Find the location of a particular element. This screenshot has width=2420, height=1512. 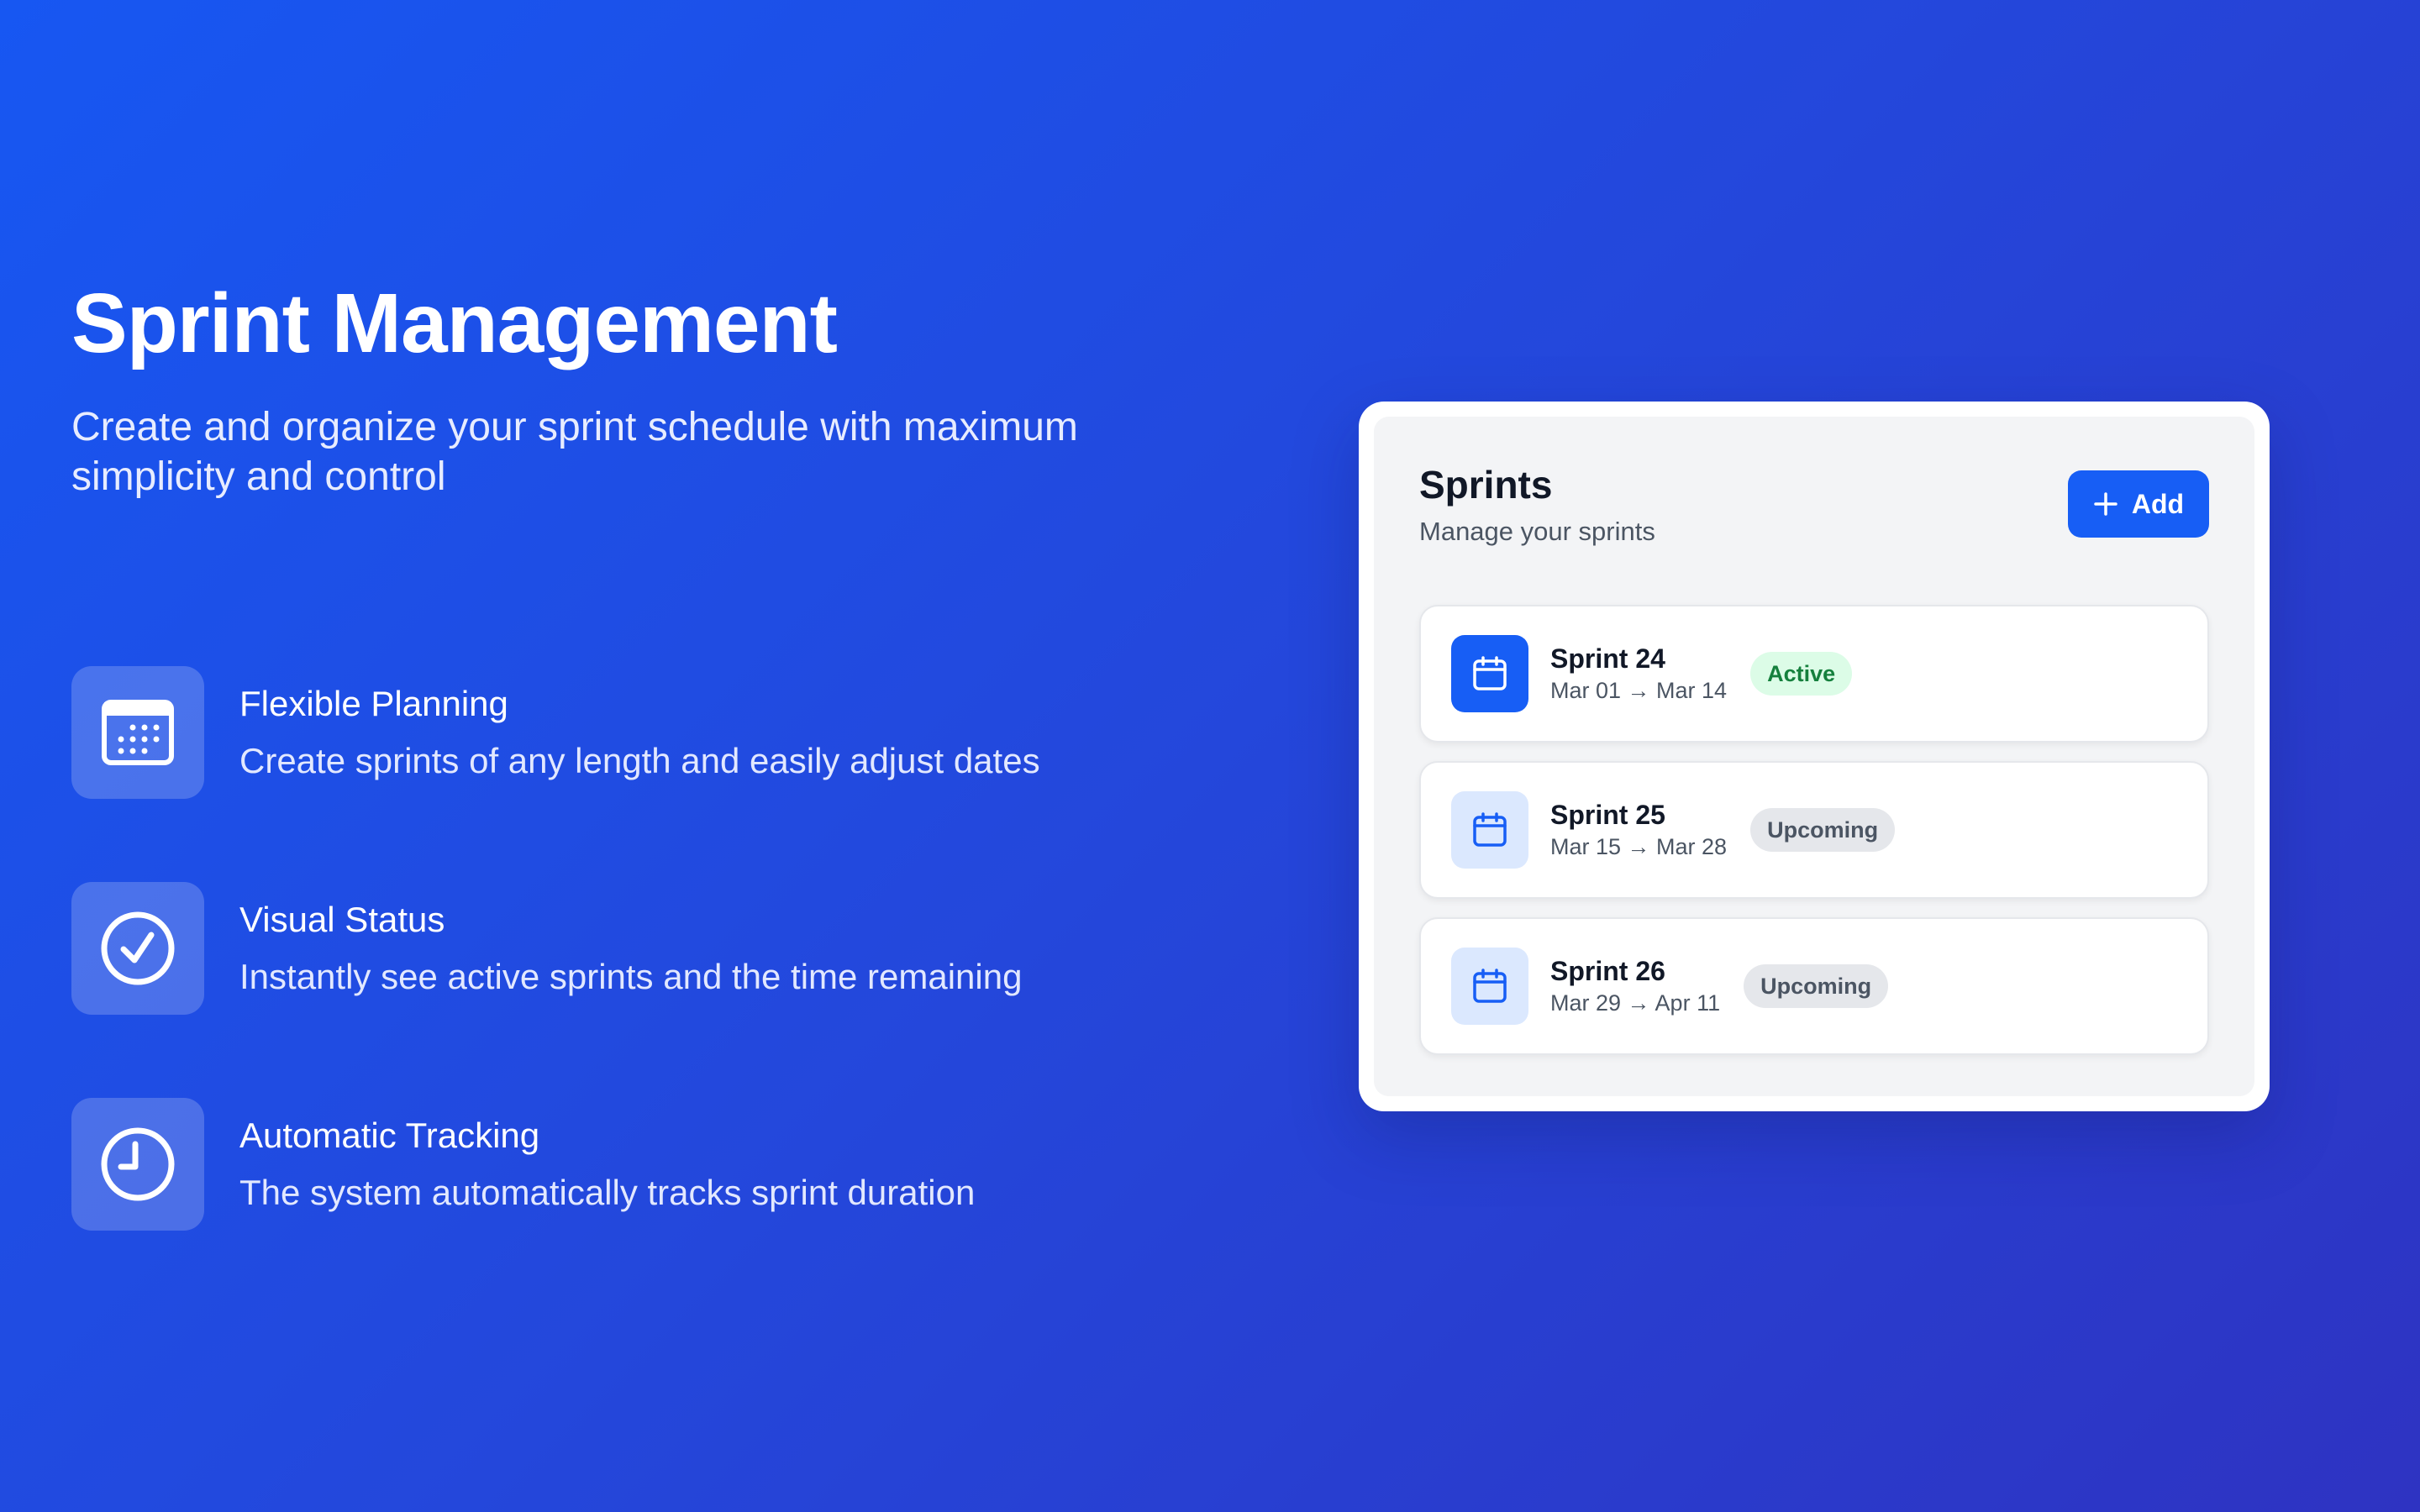

clock-icon is located at coordinates (138, 1164).